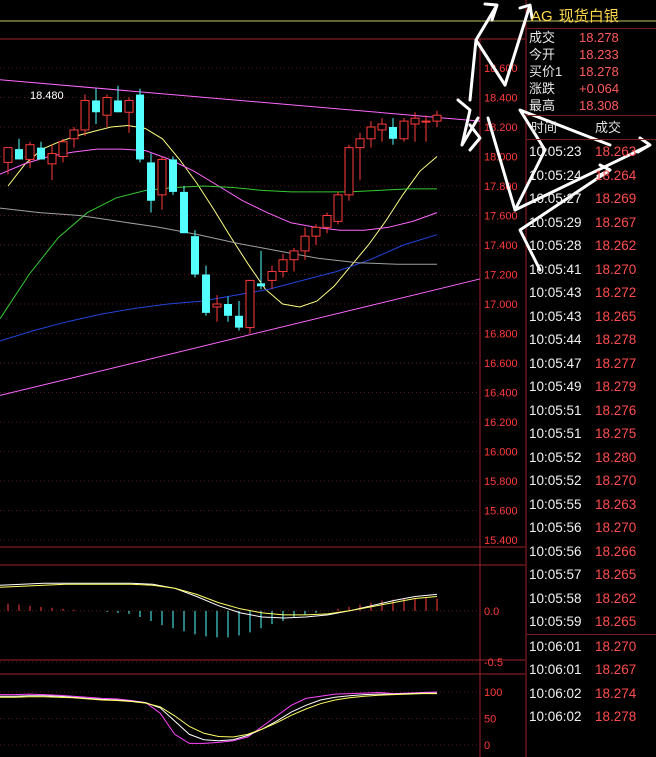  Describe the element at coordinates (591, 599) in the screenshot. I see `tick-row: 10:05:58 18.262` at that location.